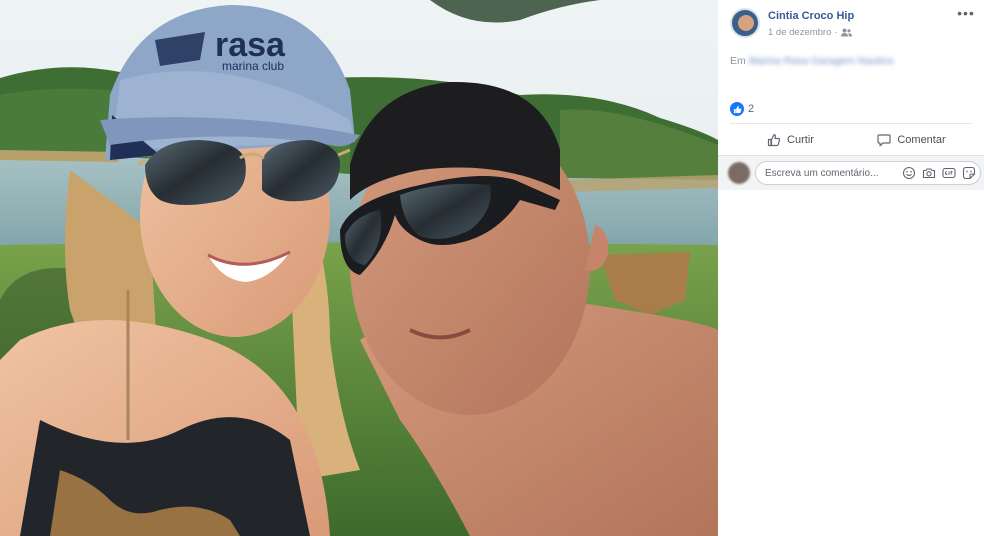  What do you see at coordinates (745, 23) in the screenshot?
I see `author-avatar` at bounding box center [745, 23].